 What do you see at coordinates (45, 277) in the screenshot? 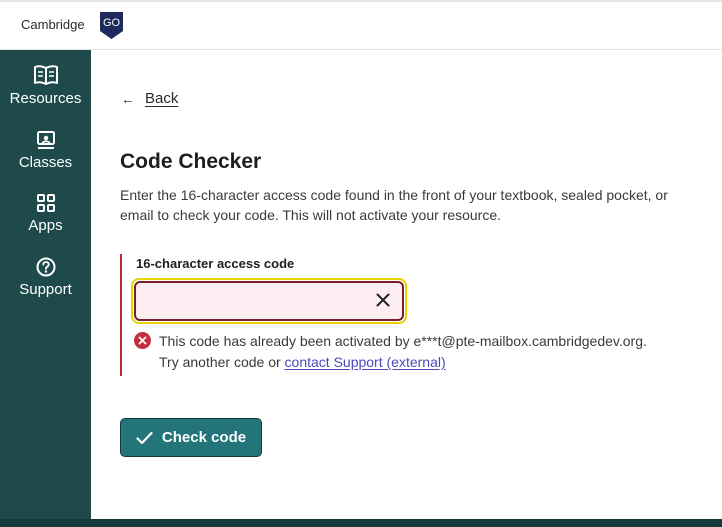
I see `sidebar-item-support: Support` at bounding box center [45, 277].